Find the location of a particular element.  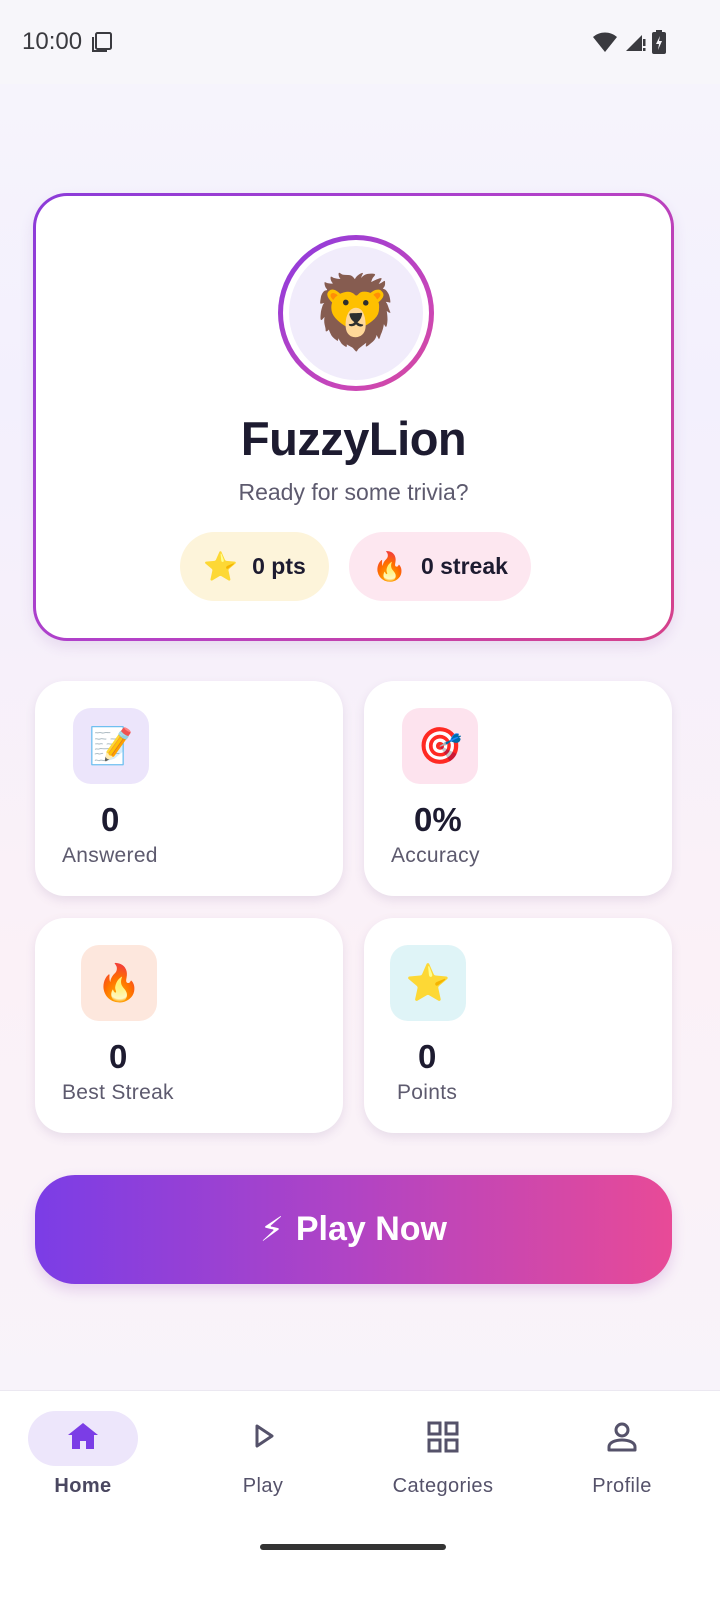

home-icon is located at coordinates (86, 1436).